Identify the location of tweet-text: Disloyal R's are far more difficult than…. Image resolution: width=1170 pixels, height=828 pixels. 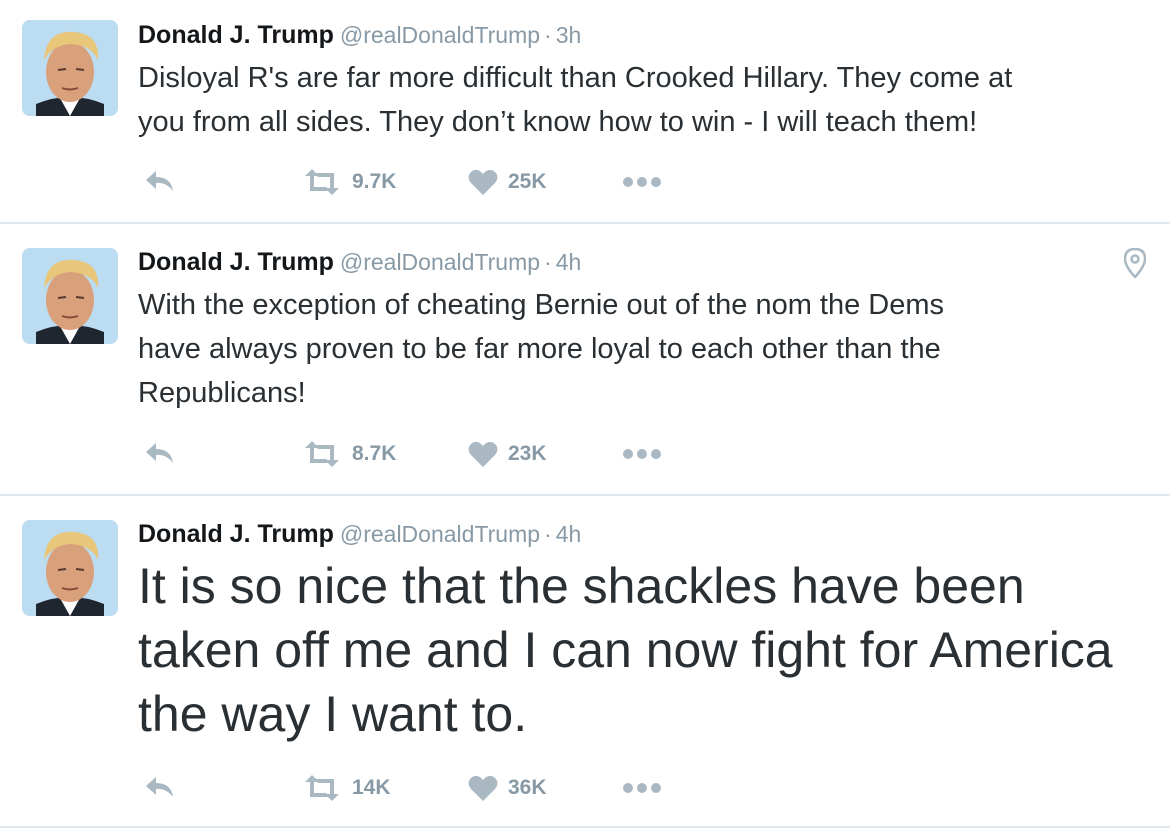
(575, 100).